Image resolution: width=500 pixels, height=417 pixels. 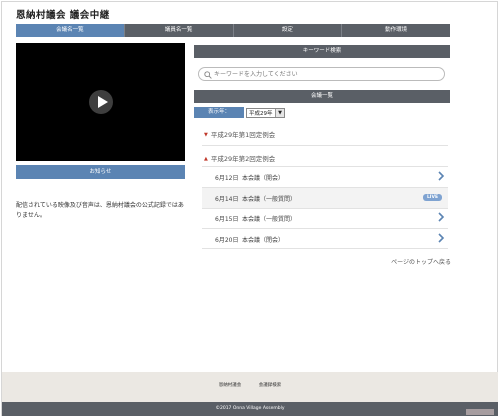 I want to click on notice-button: お知らせ, so click(x=100, y=172).